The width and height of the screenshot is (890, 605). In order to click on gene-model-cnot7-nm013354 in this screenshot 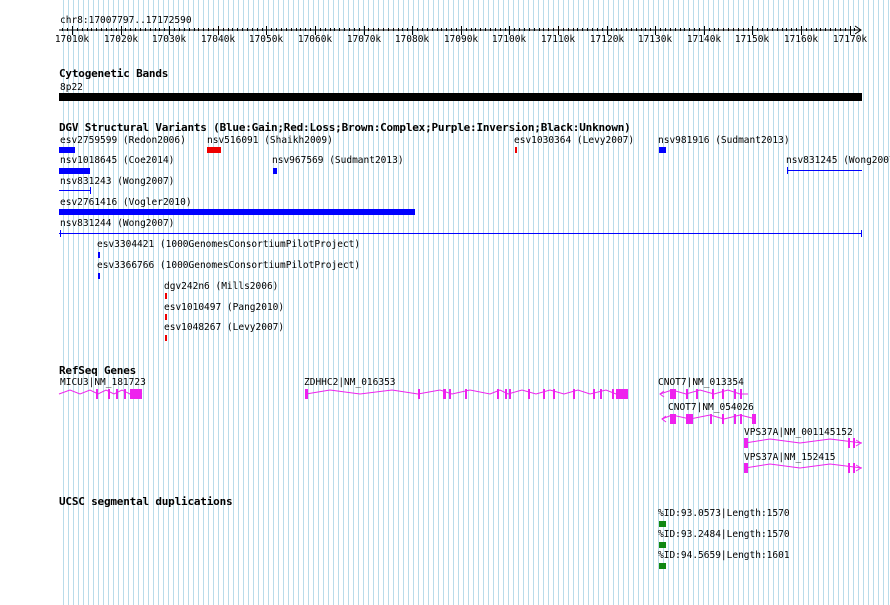, I will do `click(703, 394)`.